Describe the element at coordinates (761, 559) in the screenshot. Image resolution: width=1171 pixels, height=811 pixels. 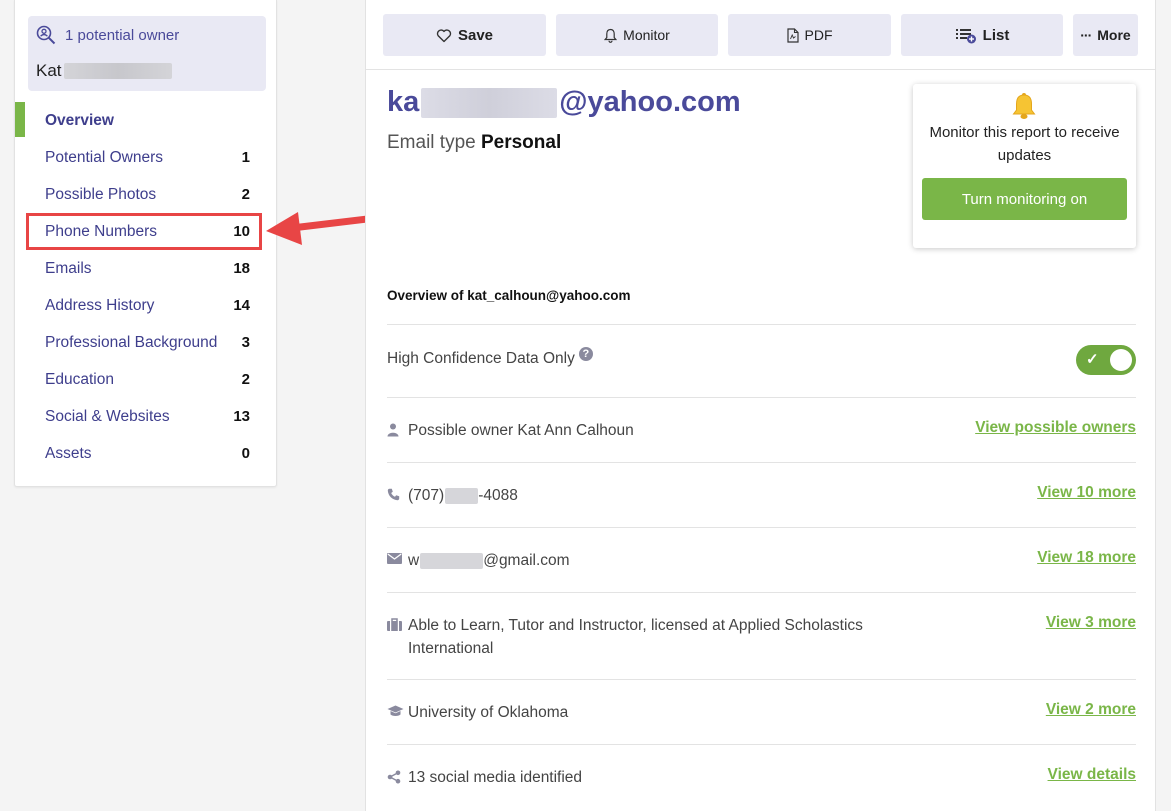
I see `email-row: w @gmail.com View 18 more` at that location.